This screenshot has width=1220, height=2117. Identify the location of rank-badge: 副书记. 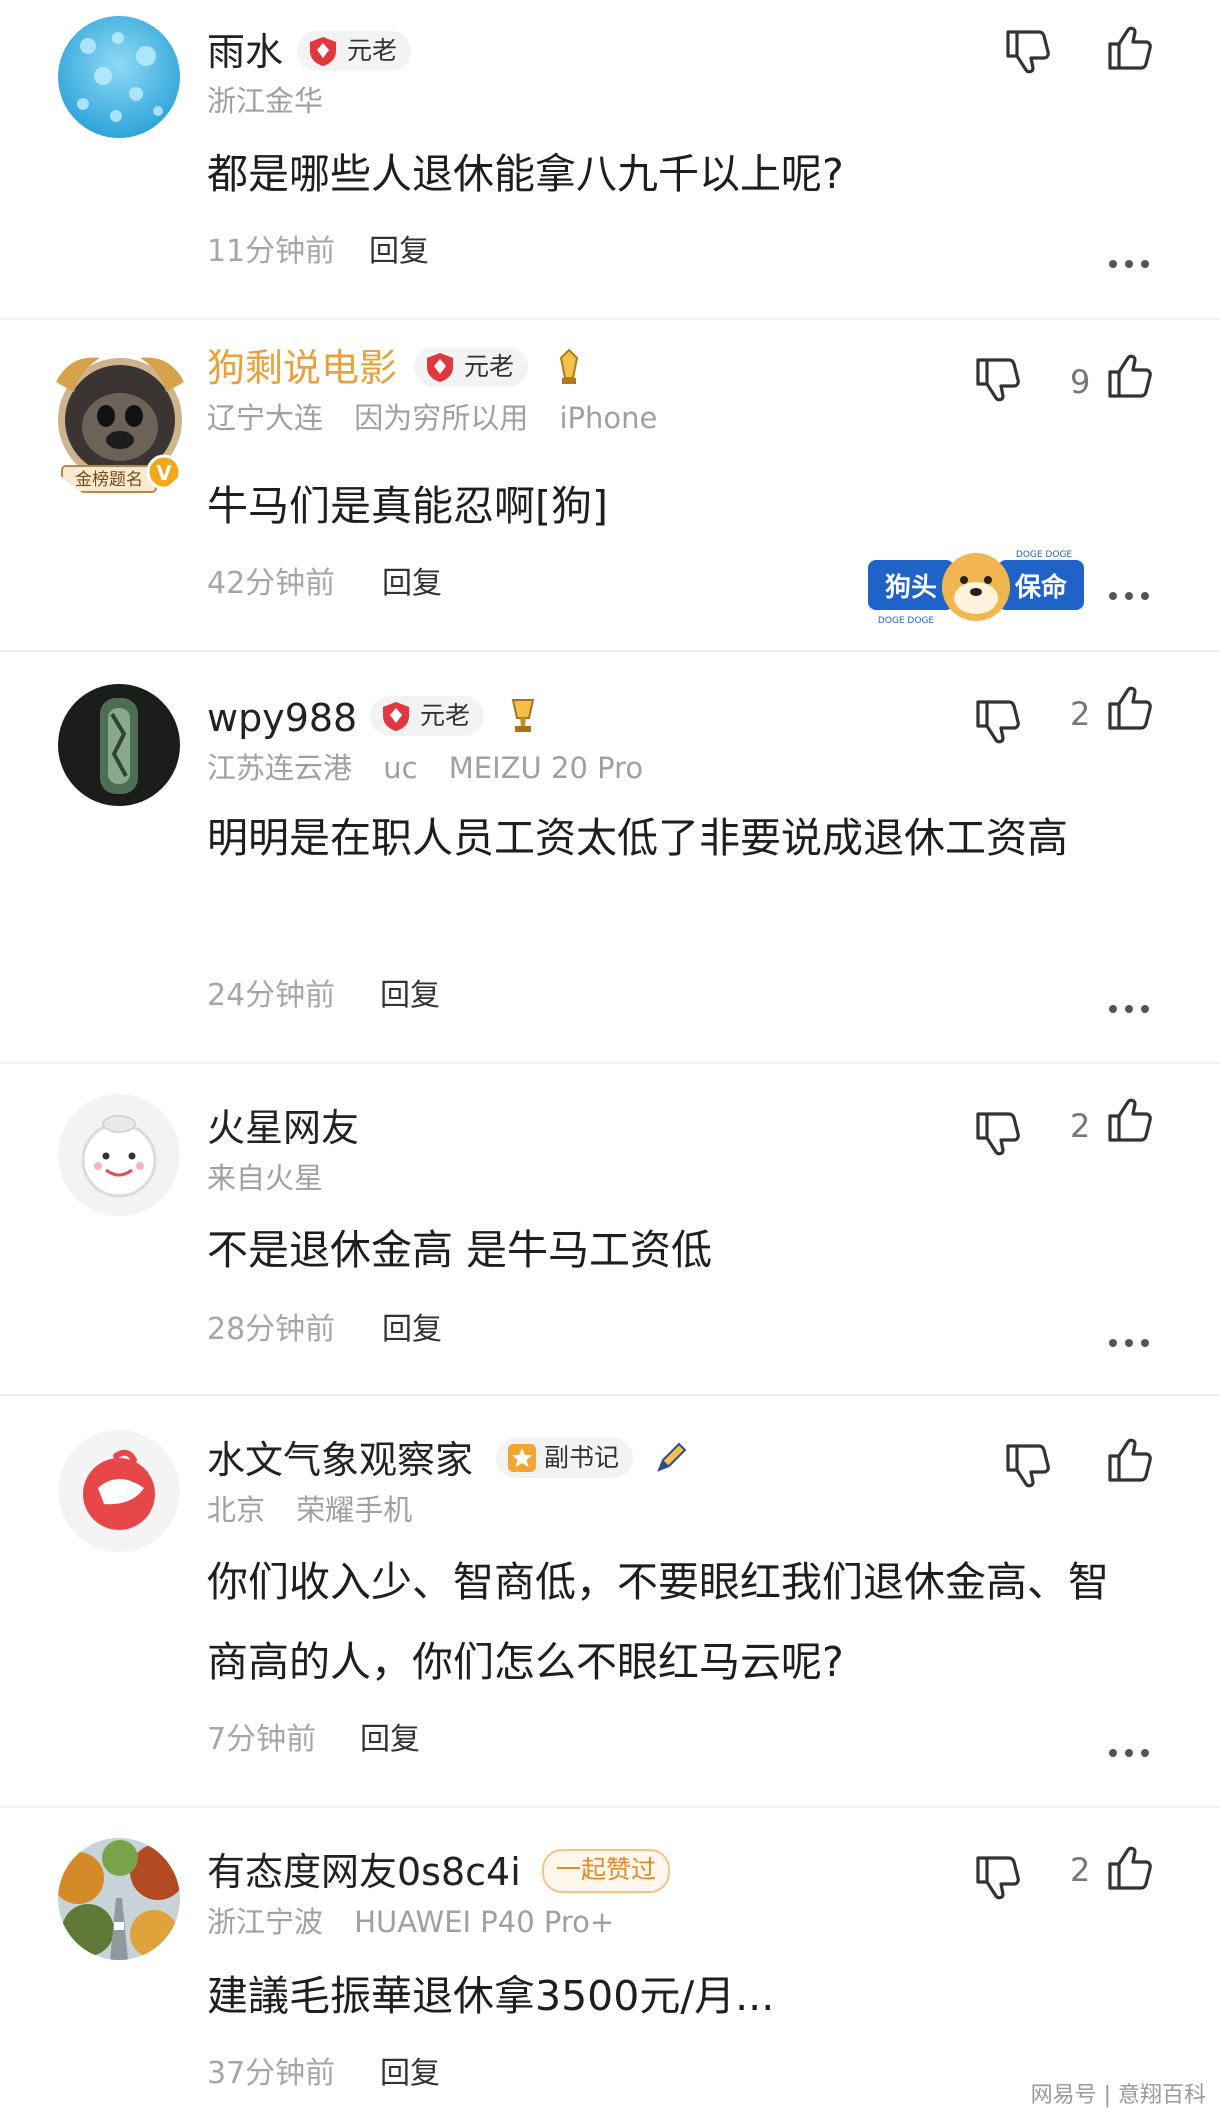
(565, 1458).